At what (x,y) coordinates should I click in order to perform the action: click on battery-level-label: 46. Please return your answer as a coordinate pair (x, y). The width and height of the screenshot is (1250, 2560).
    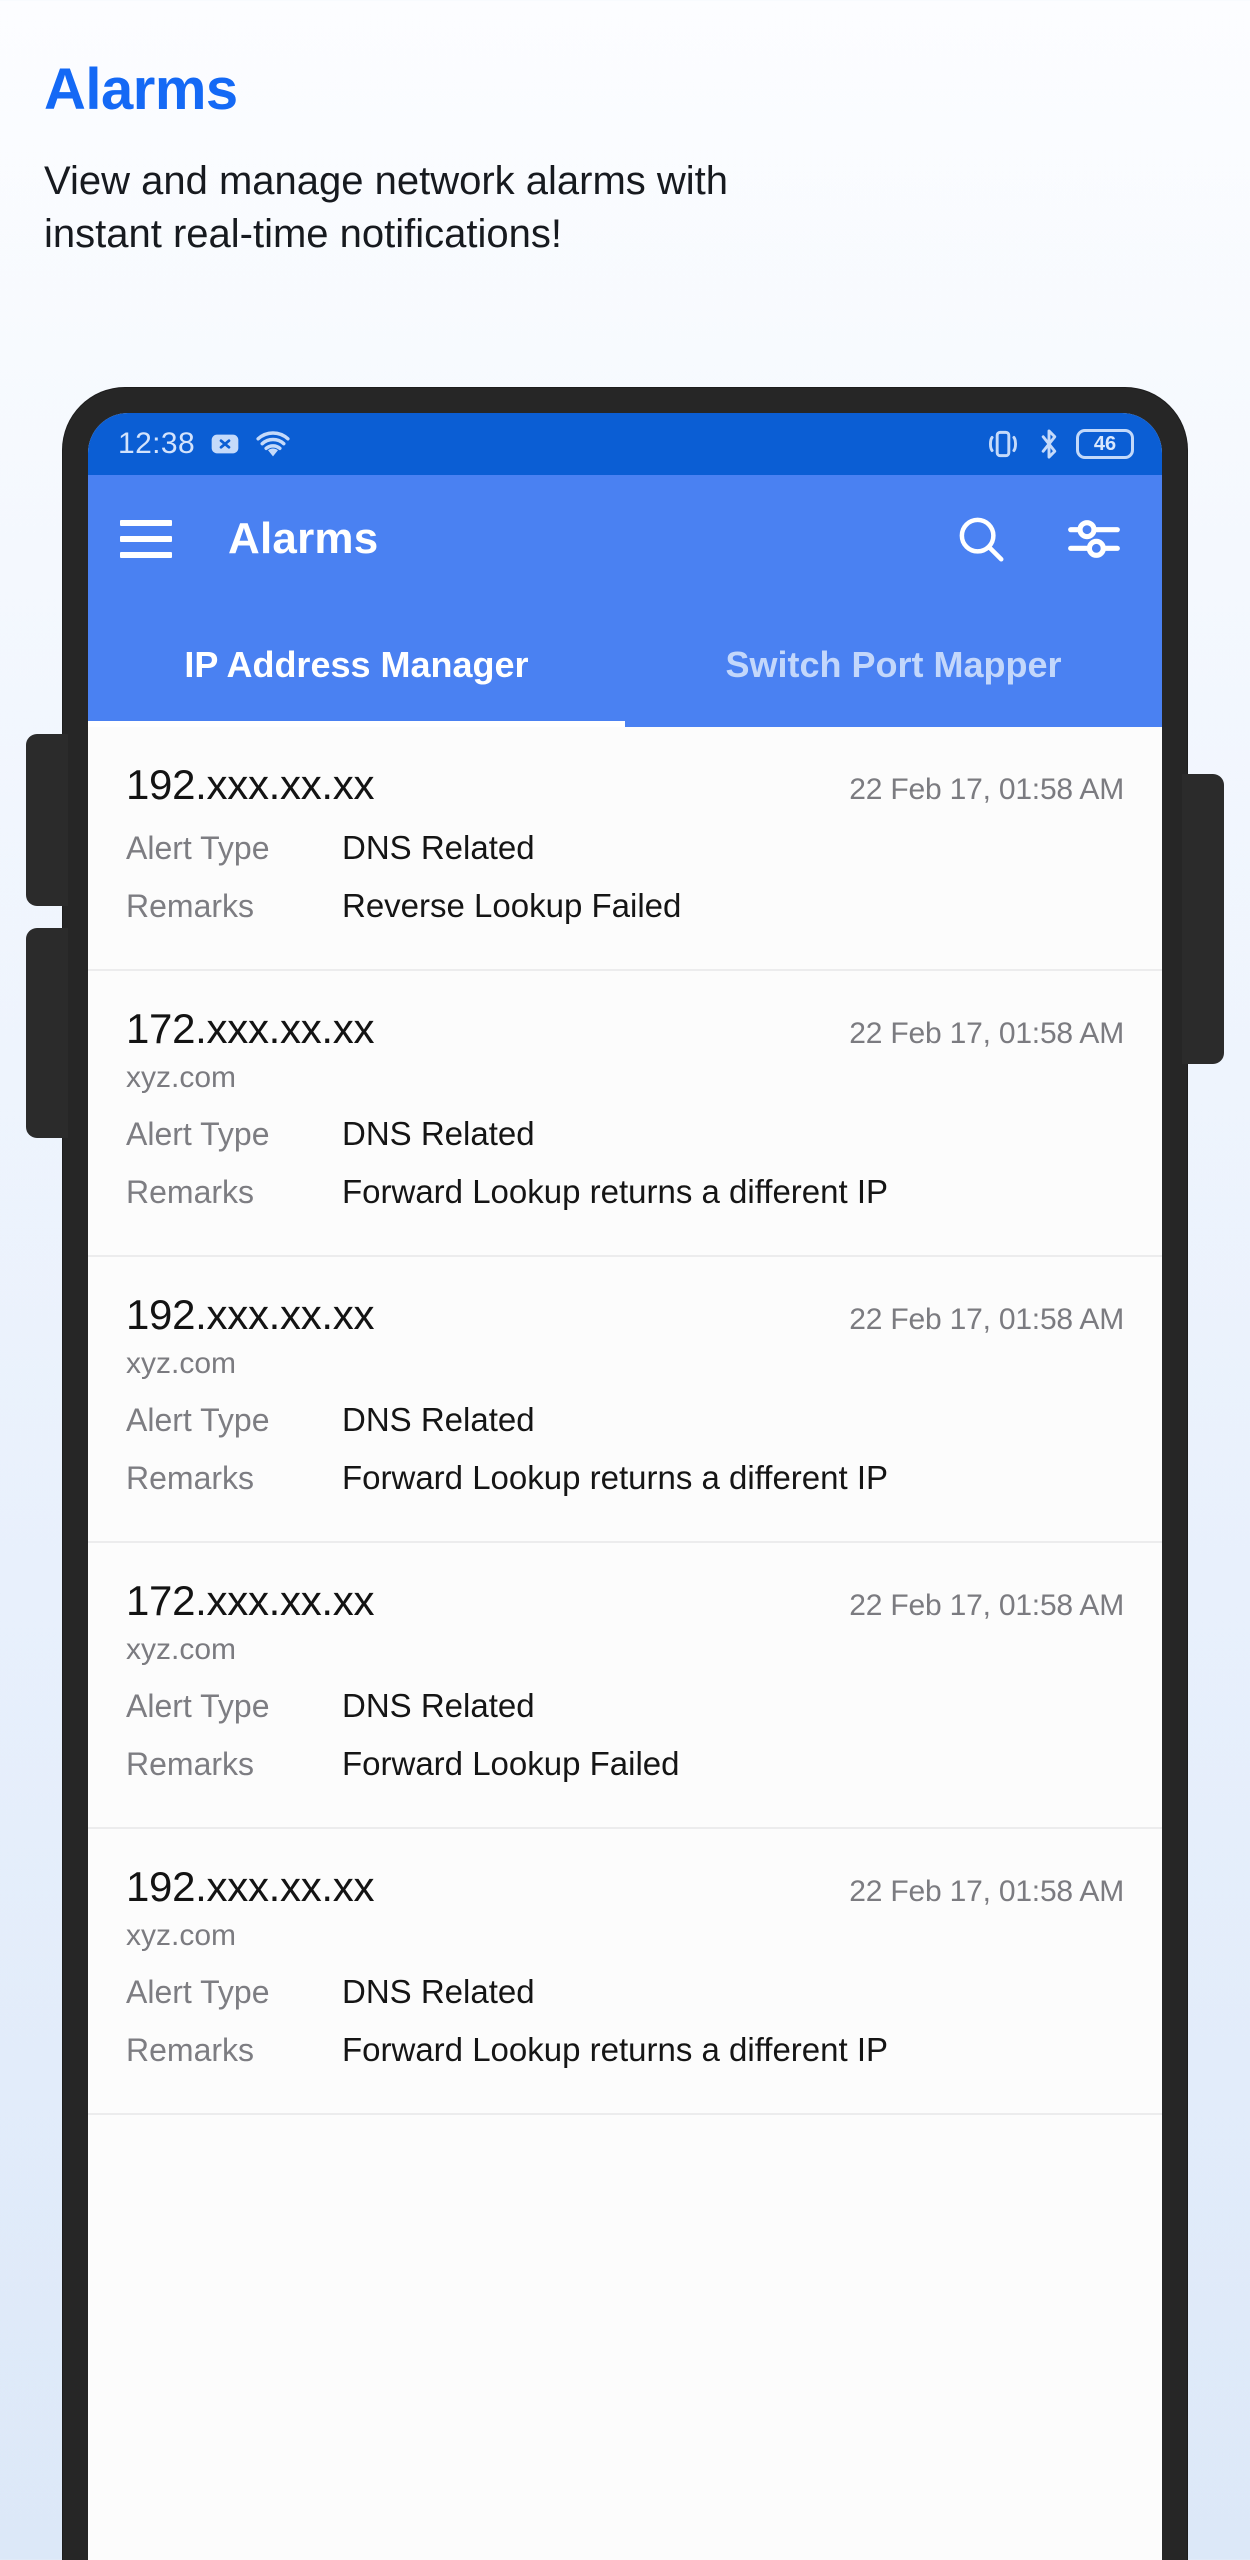
    Looking at the image, I should click on (1105, 443).